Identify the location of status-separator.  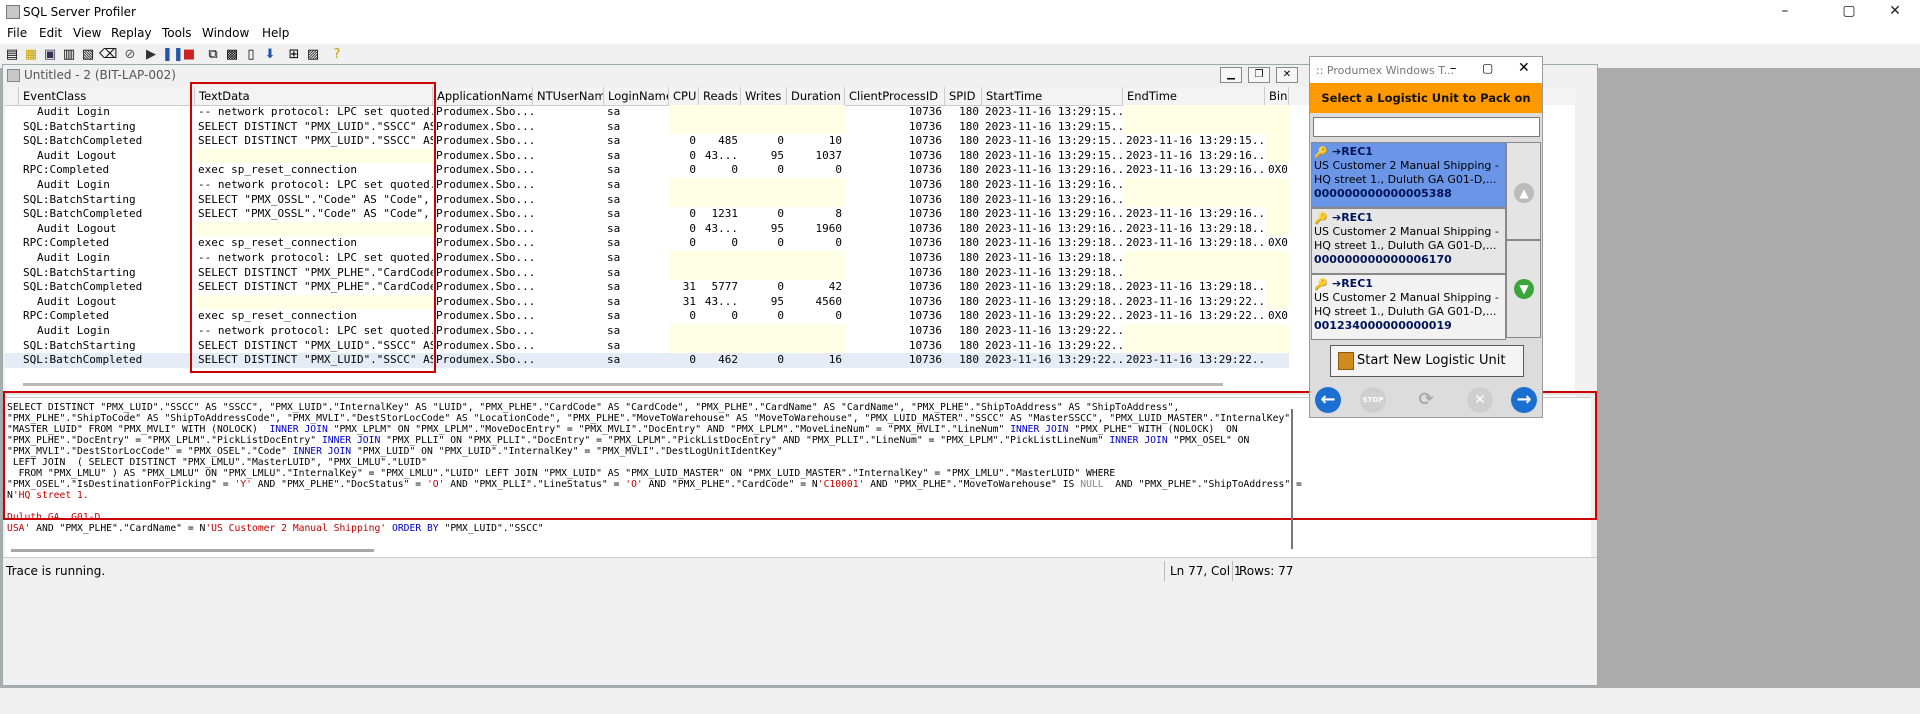
(1232, 571).